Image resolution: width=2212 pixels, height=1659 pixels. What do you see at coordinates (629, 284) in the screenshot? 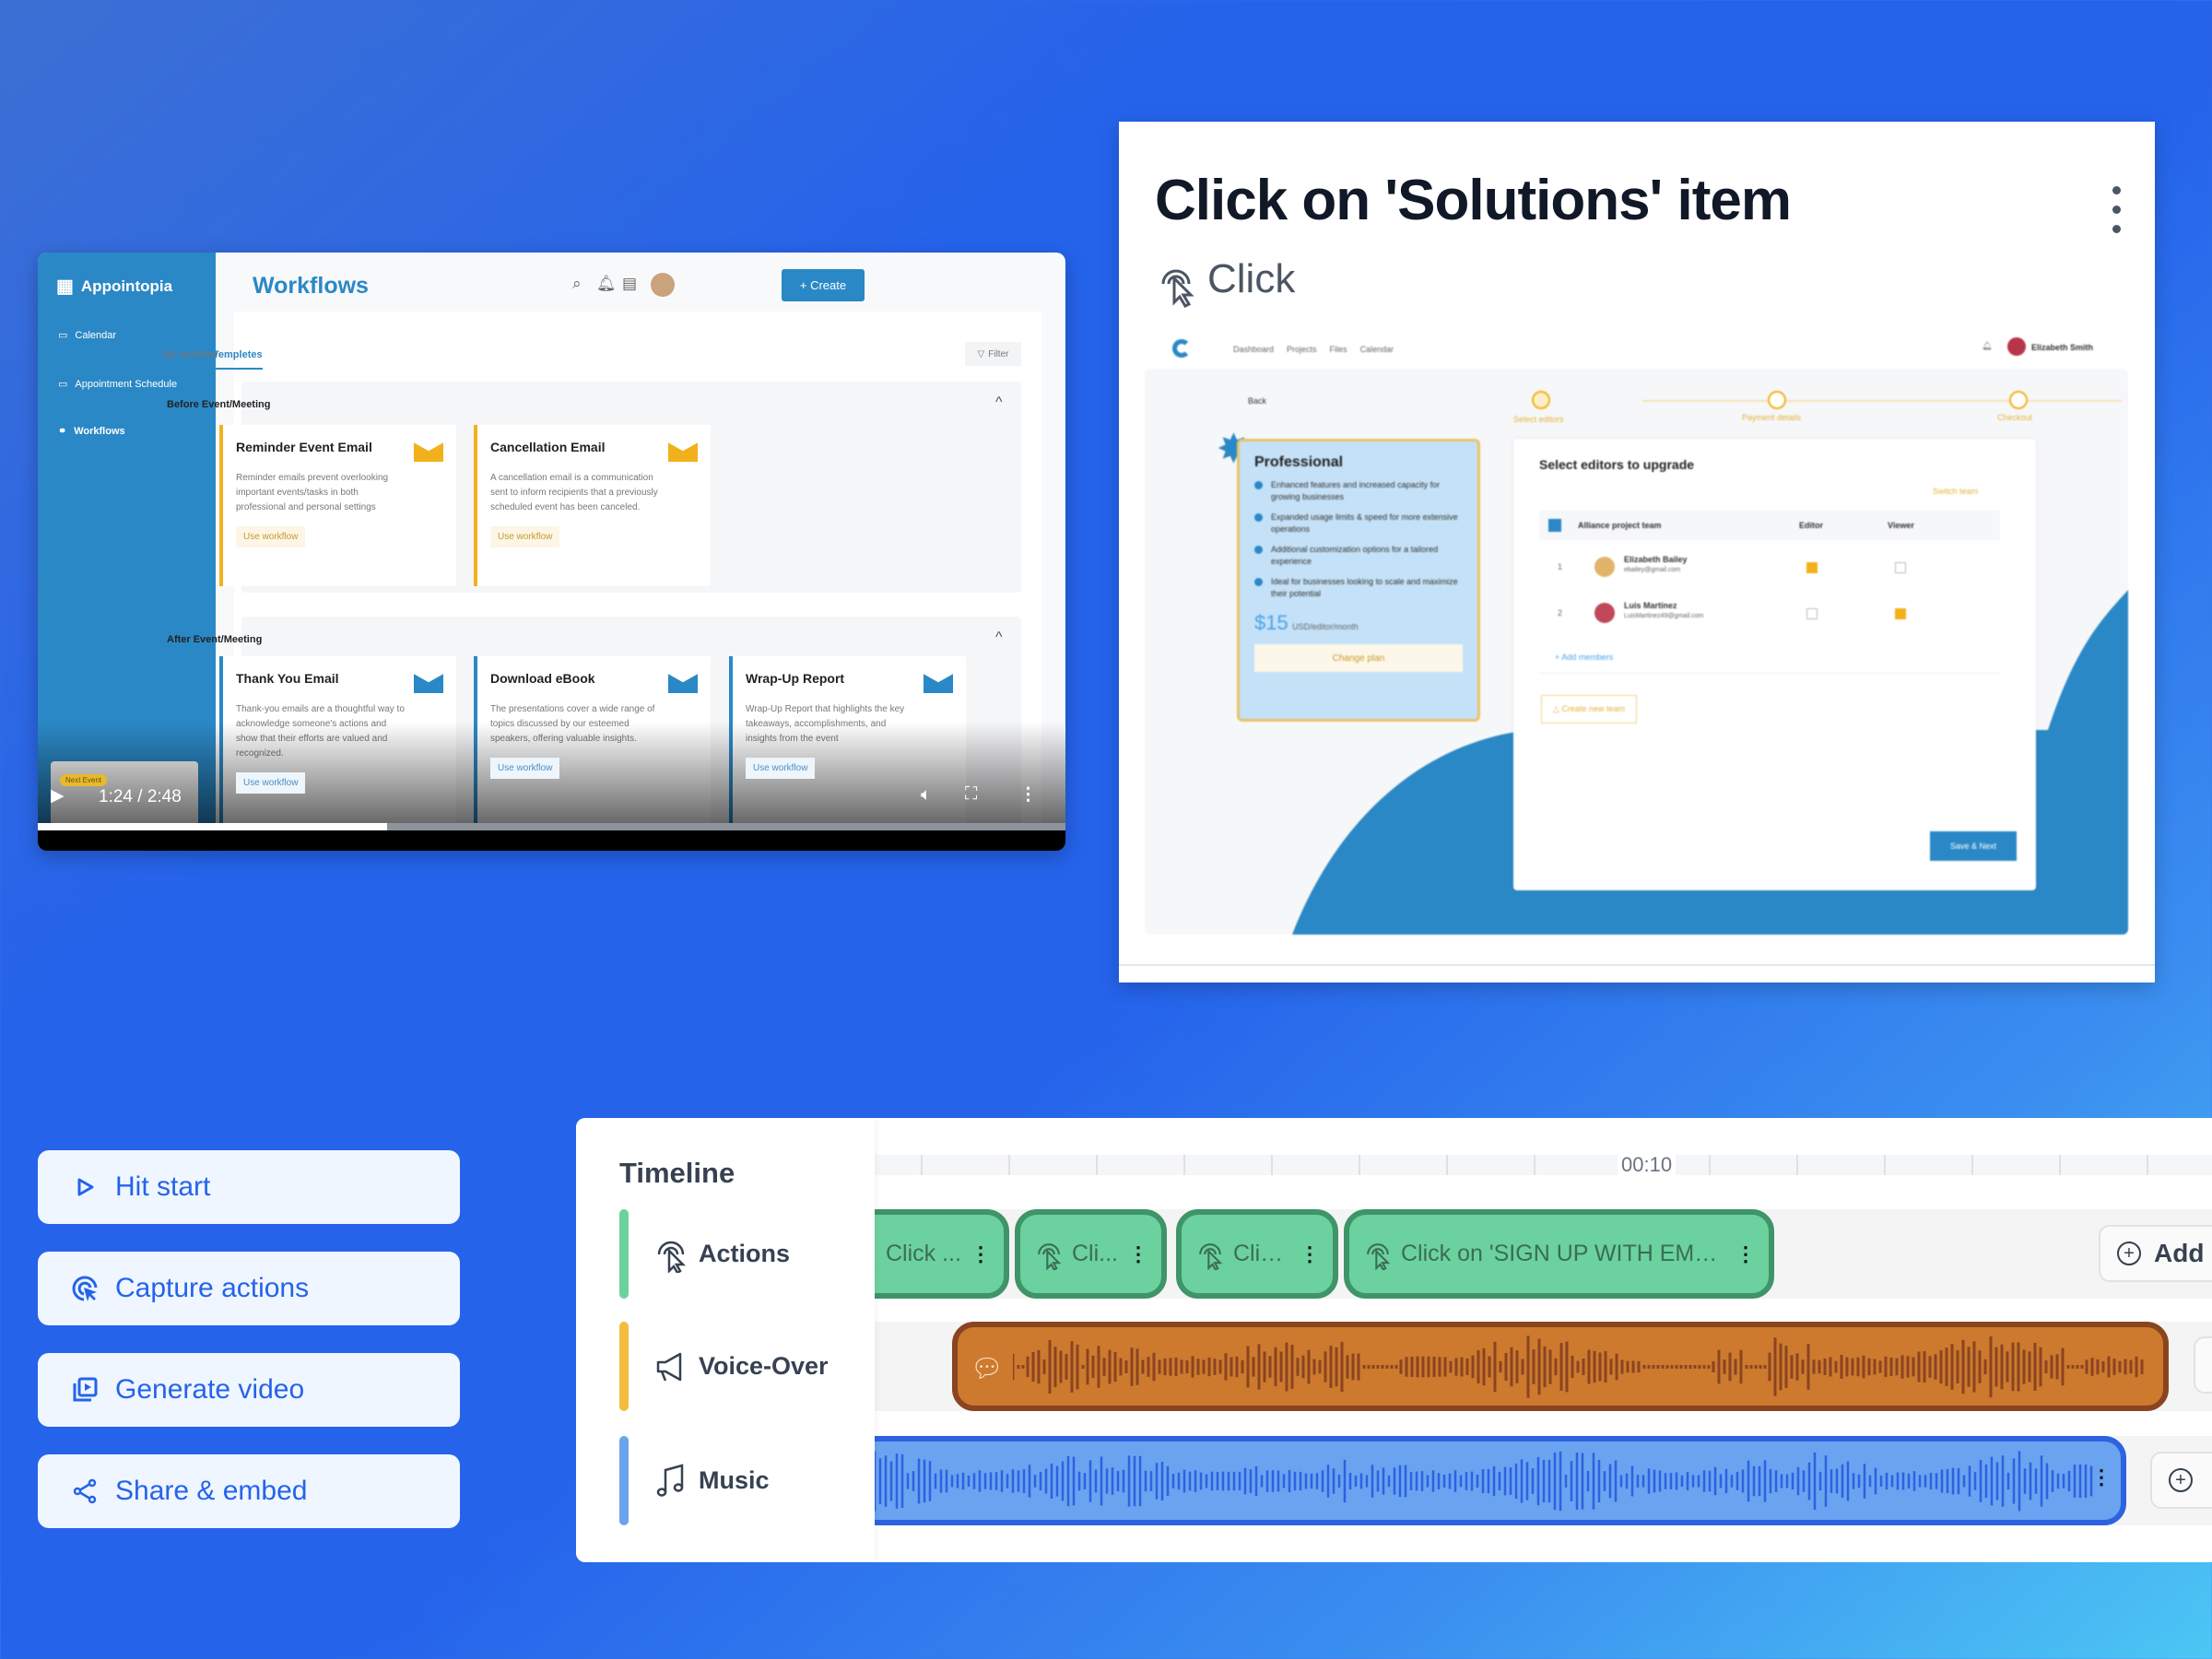
I see `chat-icon: ▤` at bounding box center [629, 284].